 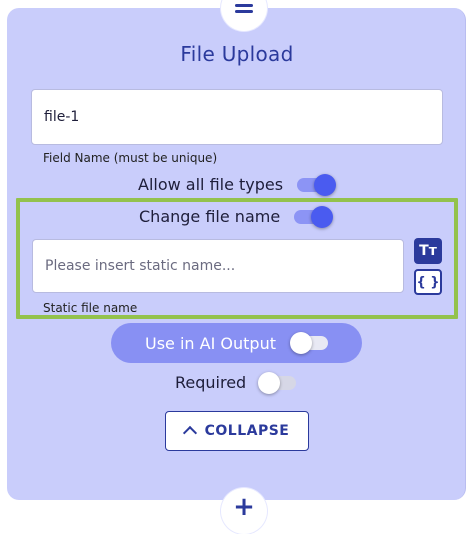 I want to click on add-field-button: +, so click(x=244, y=511).